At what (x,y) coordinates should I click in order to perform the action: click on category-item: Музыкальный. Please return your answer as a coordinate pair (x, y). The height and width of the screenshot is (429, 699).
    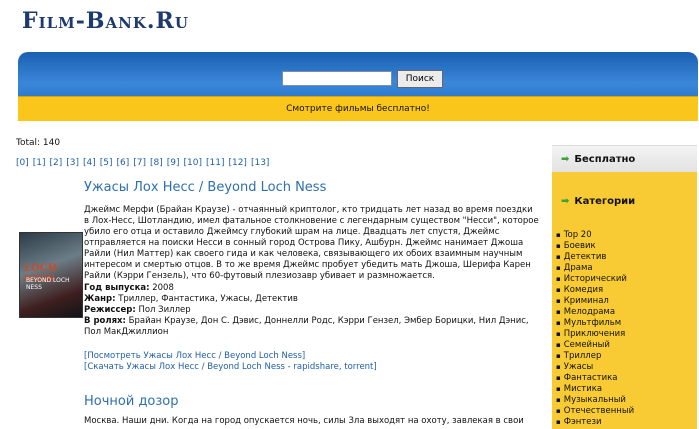
    Looking at the image, I should click on (595, 400).